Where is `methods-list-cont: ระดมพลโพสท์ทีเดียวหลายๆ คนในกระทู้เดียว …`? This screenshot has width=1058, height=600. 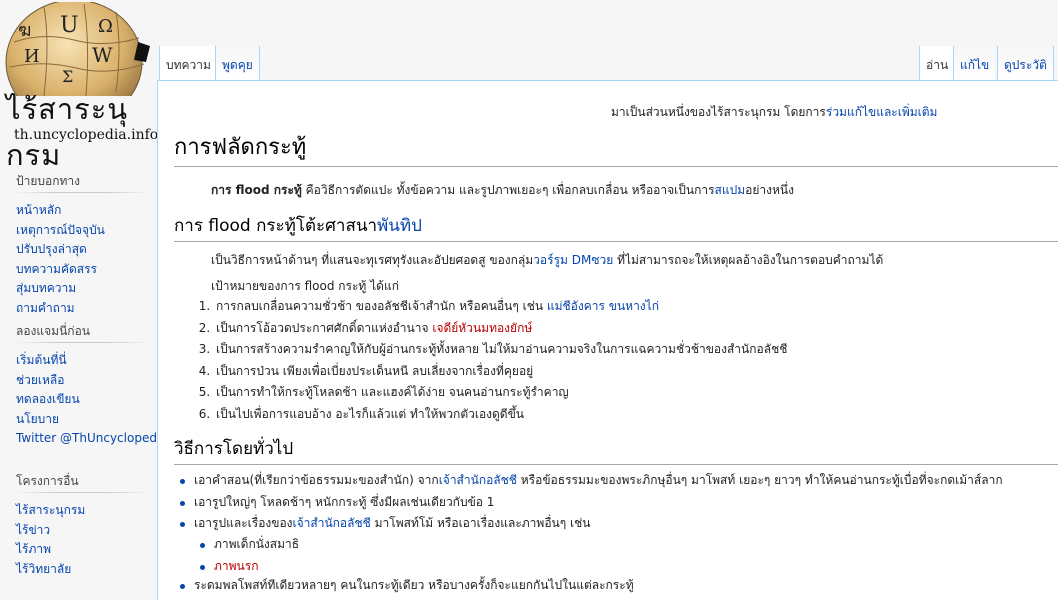
methods-list-cont: ระดมพลโพสท์ทีเดียวหลายๆ คนในกระทู้เดียว … is located at coordinates (404, 586).